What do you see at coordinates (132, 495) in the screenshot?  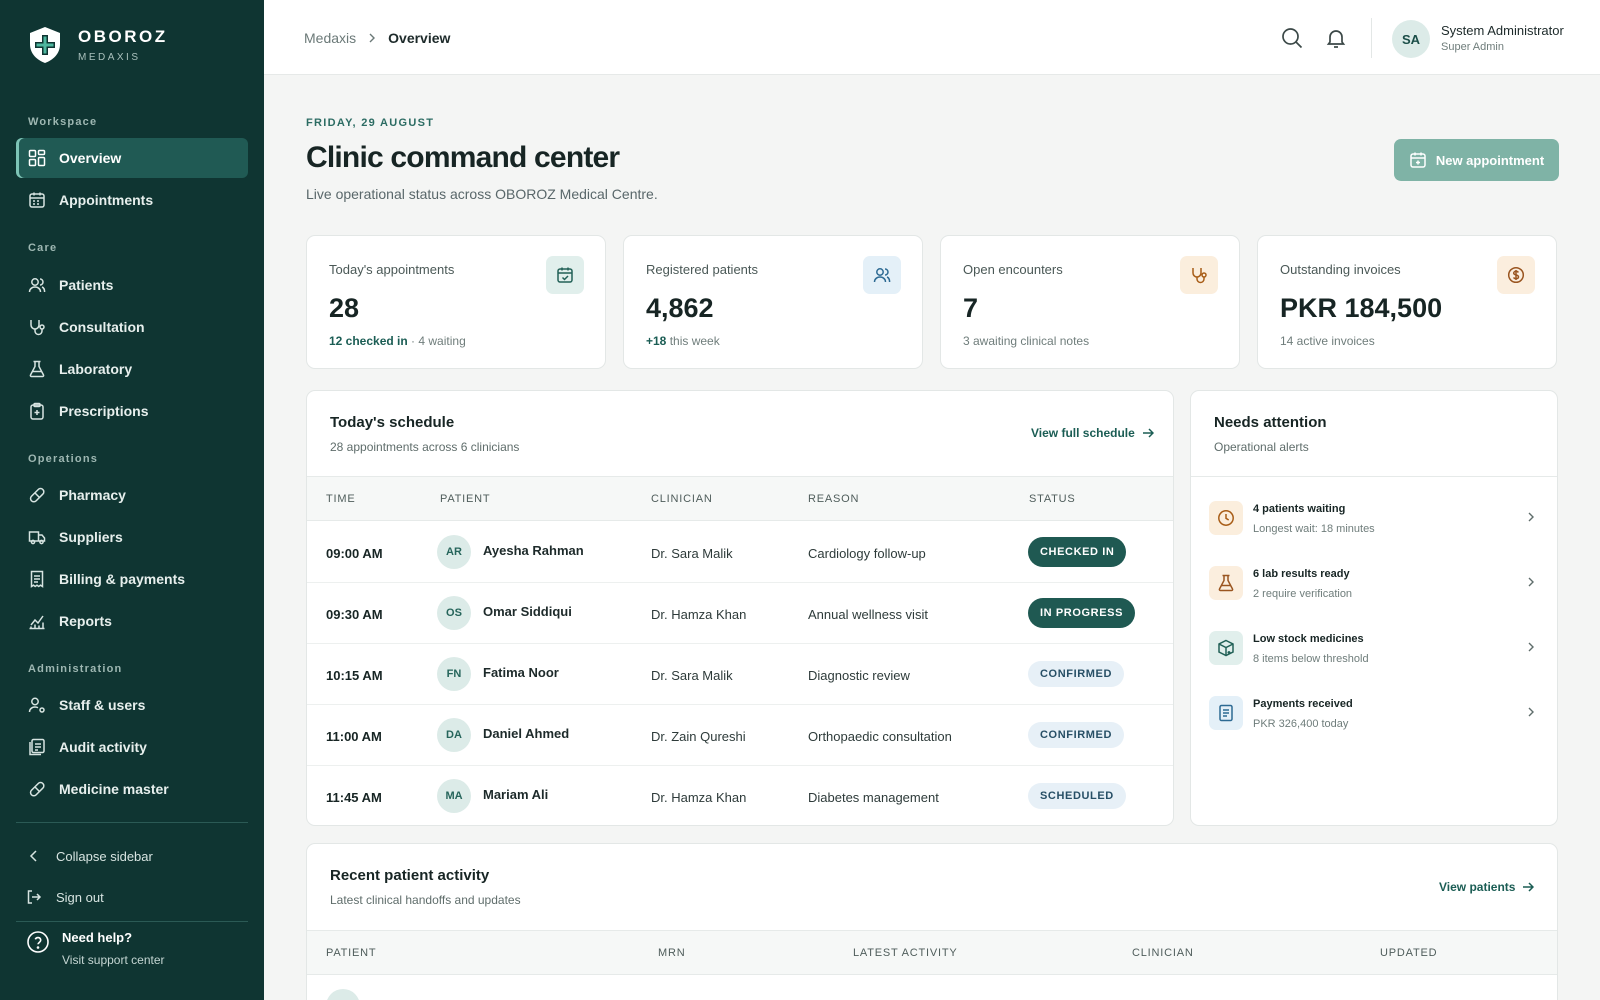 I see `sidebar-item-pharmacy: Pharmacy` at bounding box center [132, 495].